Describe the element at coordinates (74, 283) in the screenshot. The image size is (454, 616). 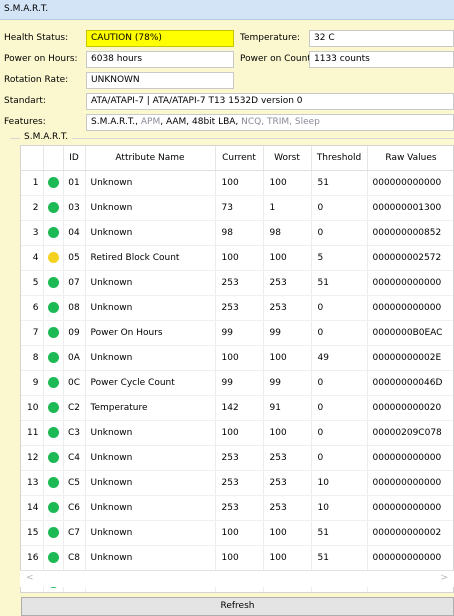
I see `attribute-id-cell: 07` at that location.